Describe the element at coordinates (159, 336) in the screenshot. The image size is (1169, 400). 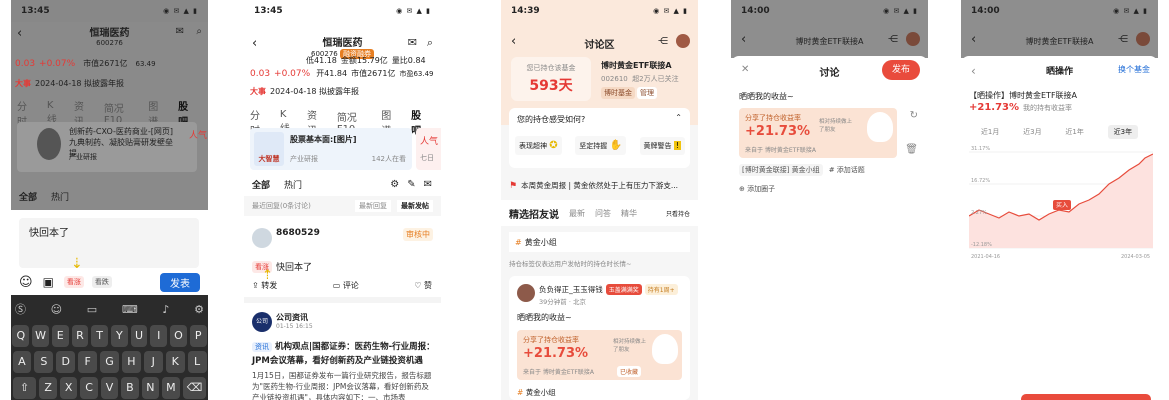
I see `key-i: I` at that location.